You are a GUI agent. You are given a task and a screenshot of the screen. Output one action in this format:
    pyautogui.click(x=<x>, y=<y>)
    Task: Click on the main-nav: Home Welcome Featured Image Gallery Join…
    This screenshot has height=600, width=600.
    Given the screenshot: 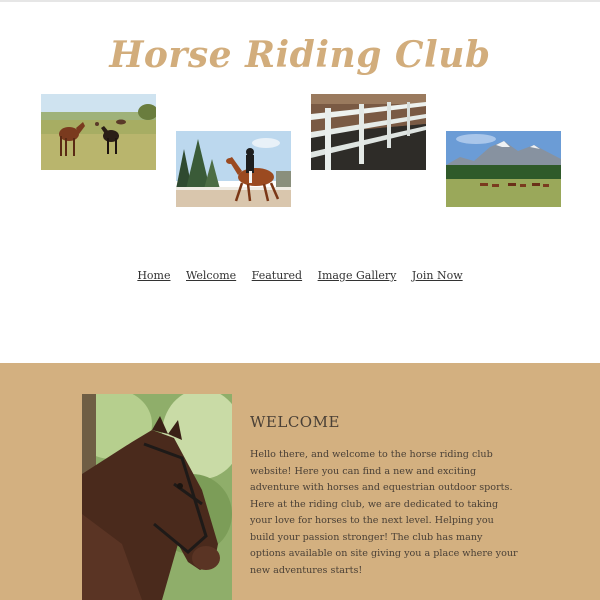 What is the action you would take?
    pyautogui.click(x=300, y=275)
    